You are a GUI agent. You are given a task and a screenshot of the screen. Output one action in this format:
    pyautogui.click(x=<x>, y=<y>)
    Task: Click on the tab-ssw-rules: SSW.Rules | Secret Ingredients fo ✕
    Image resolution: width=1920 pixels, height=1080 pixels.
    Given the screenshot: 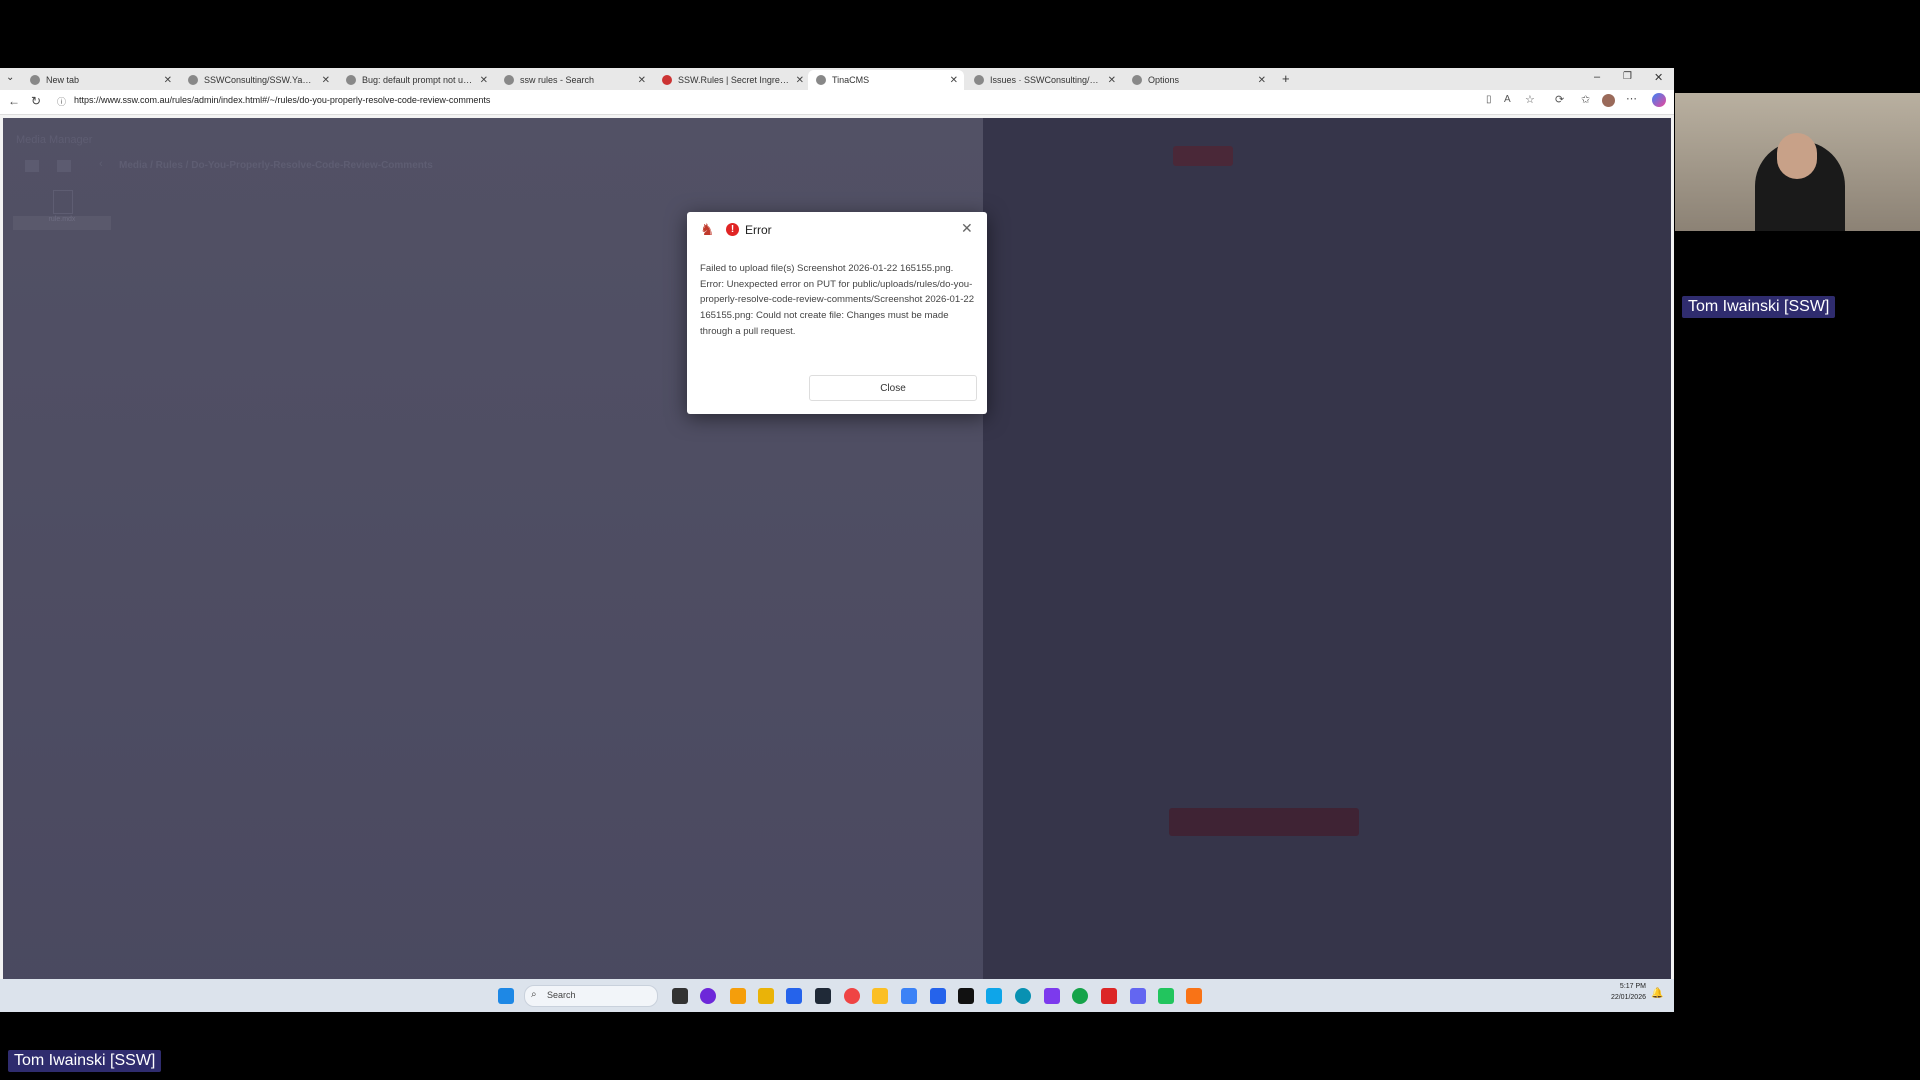 What is the action you would take?
    pyautogui.click(x=732, y=80)
    